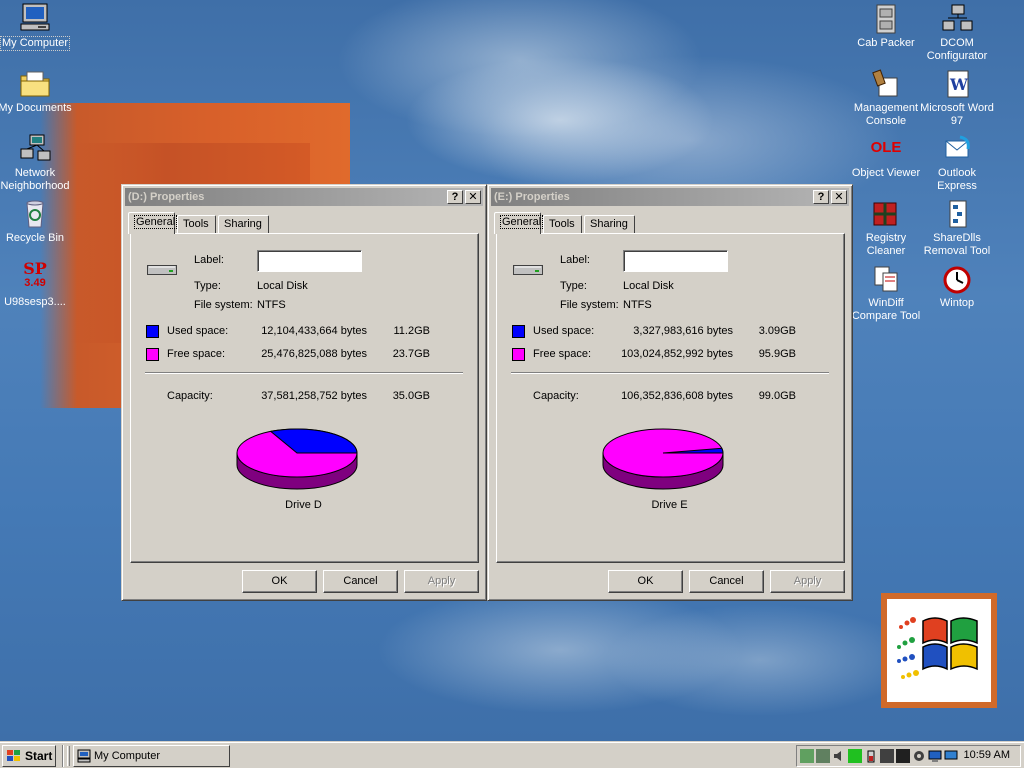  What do you see at coordinates (951, 756) in the screenshot?
I see `computer-tray-icon` at bounding box center [951, 756].